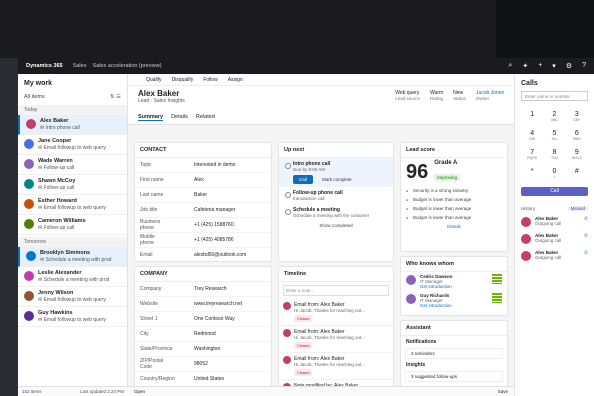 This screenshot has height=396, width=594. Describe the element at coordinates (577, 173) in the screenshot. I see `keypad-key: #` at that location.